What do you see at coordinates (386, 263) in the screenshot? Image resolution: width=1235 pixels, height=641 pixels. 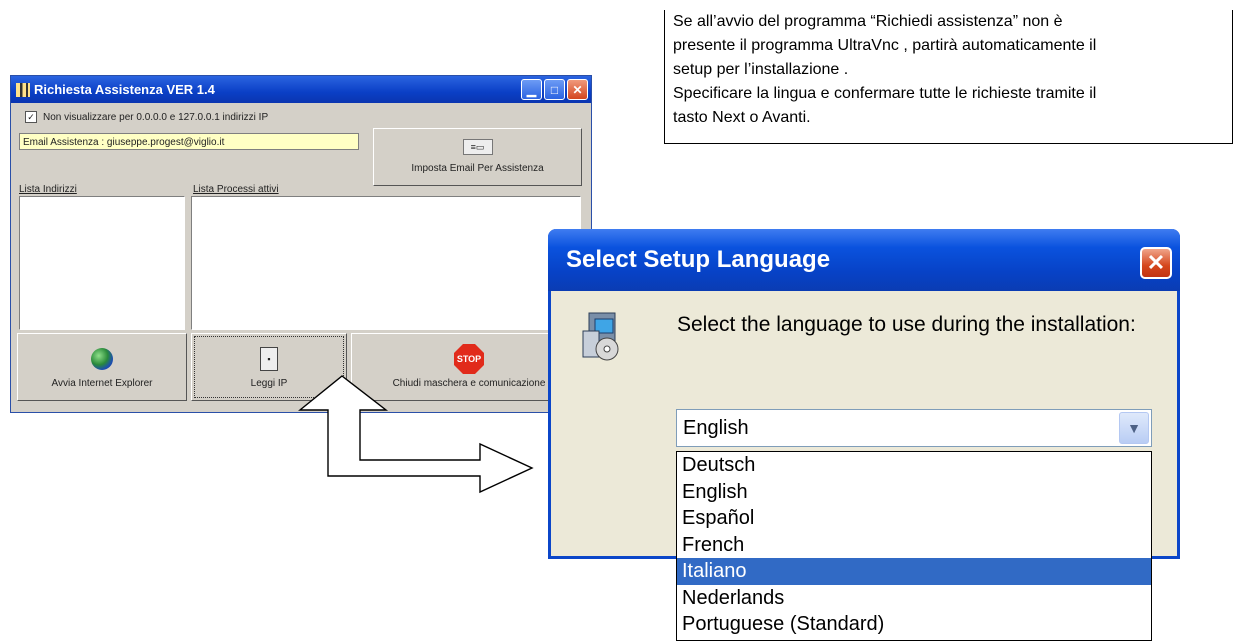 I see `processes-list` at bounding box center [386, 263].